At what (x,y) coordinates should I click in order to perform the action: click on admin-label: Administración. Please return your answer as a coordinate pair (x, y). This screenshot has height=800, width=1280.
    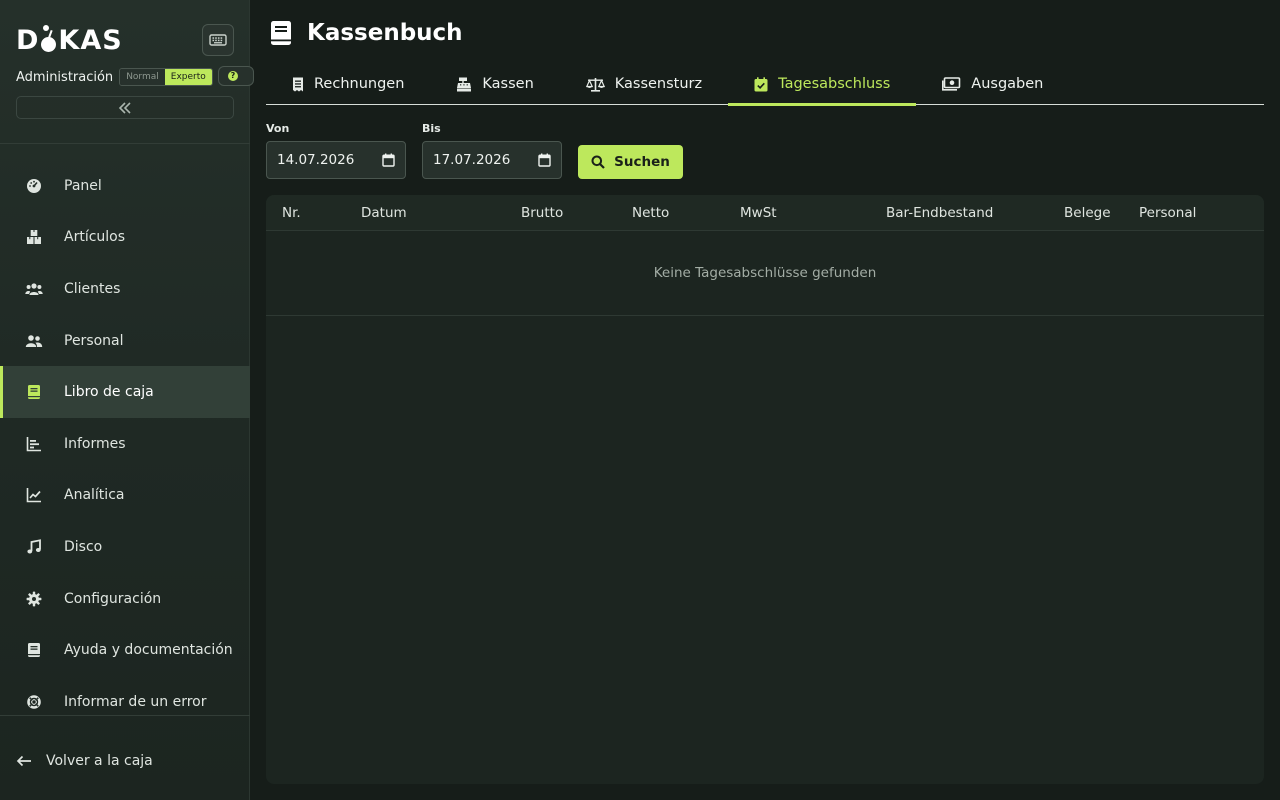
    Looking at the image, I should click on (65, 77).